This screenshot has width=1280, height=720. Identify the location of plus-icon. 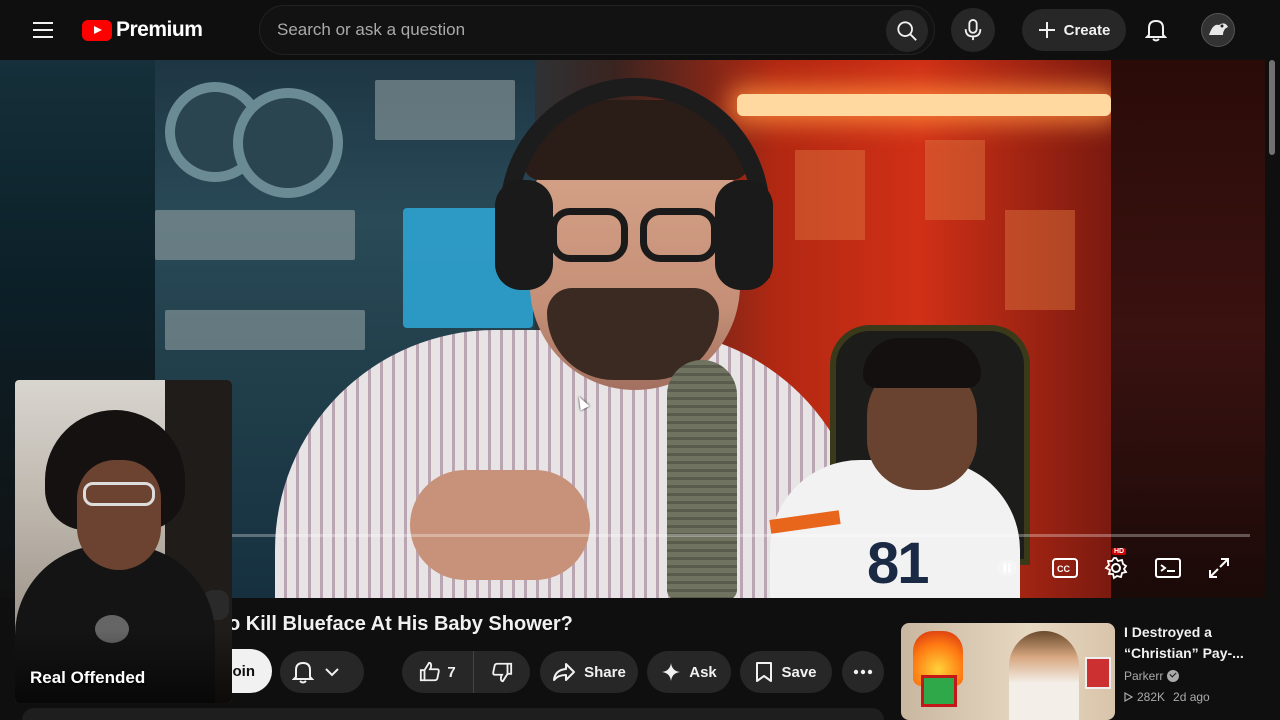
(1046, 30).